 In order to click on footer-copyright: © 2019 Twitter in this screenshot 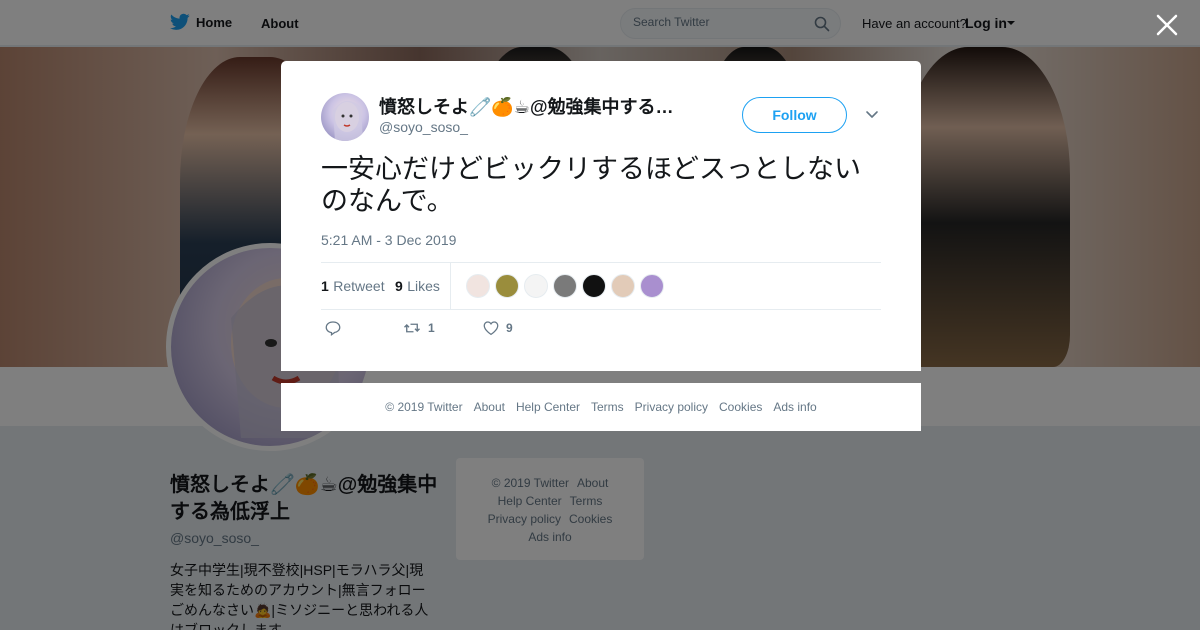, I will do `click(424, 407)`.